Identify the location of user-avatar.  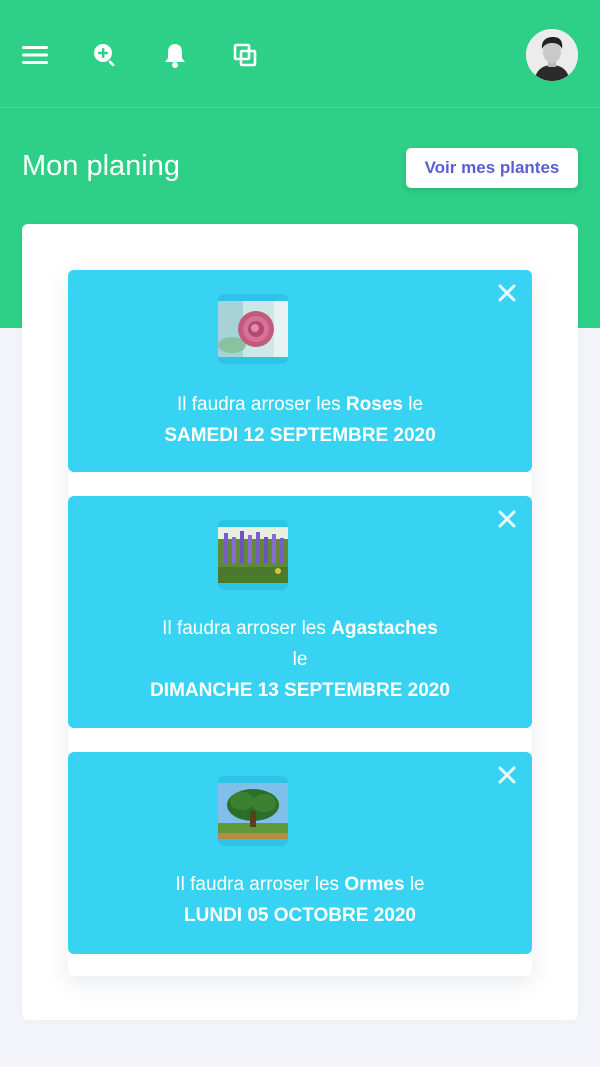
(552, 55).